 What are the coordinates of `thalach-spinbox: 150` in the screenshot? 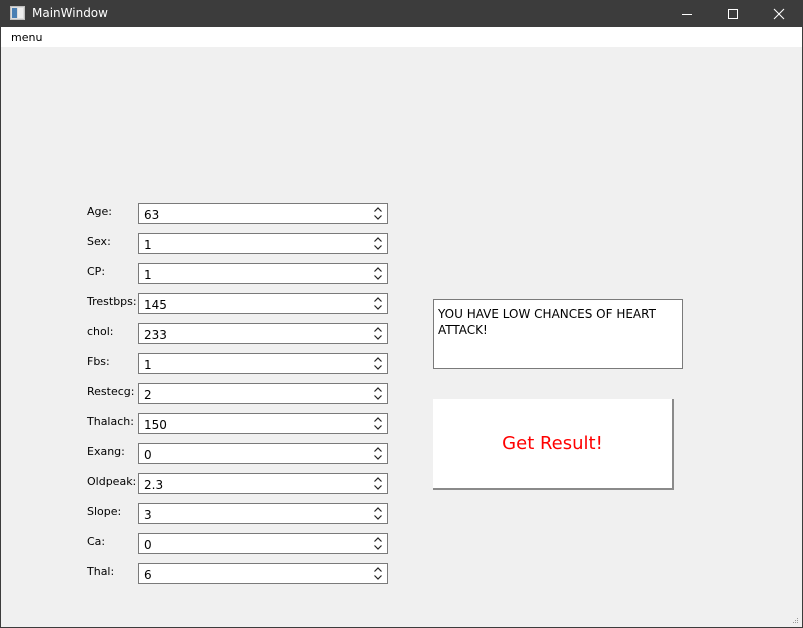 It's located at (263, 423).